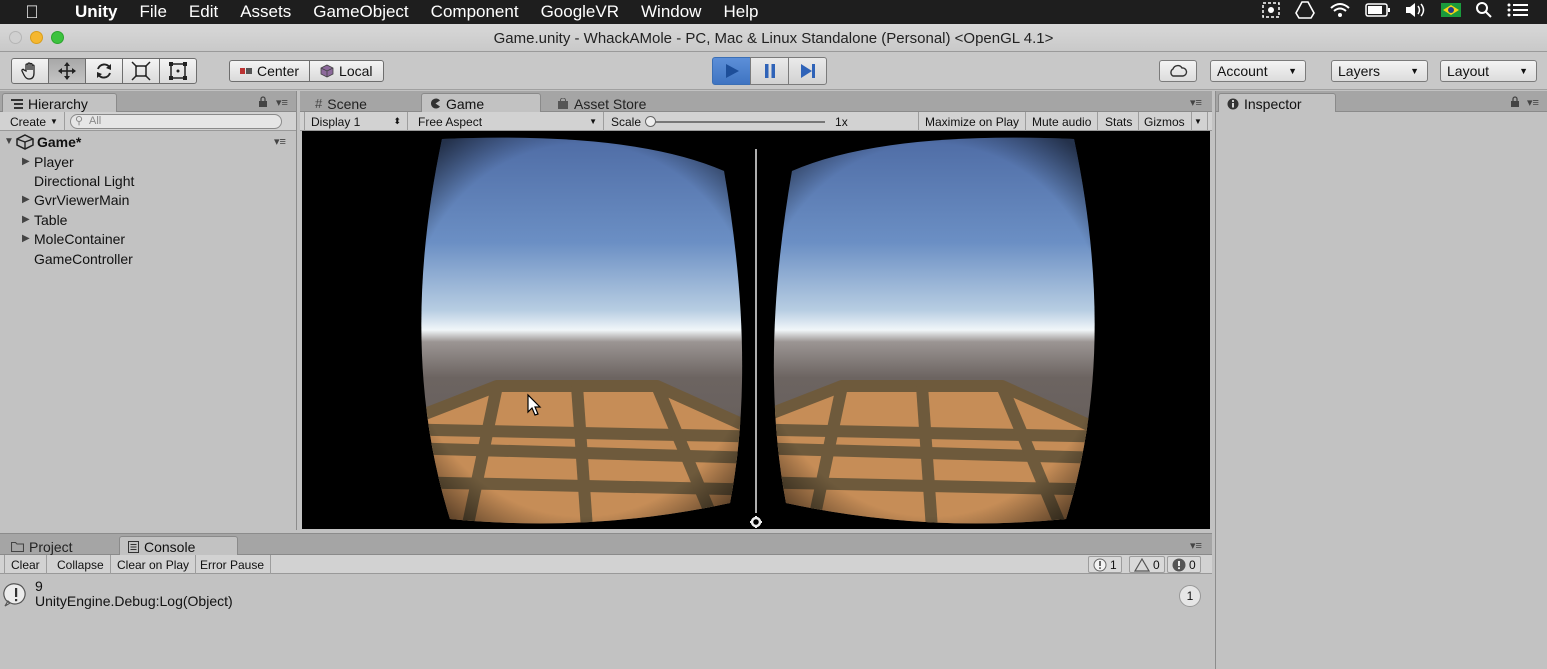 The height and width of the screenshot is (669, 1547). What do you see at coordinates (1271, 12) in the screenshot?
I see `screen-capture-icon` at bounding box center [1271, 12].